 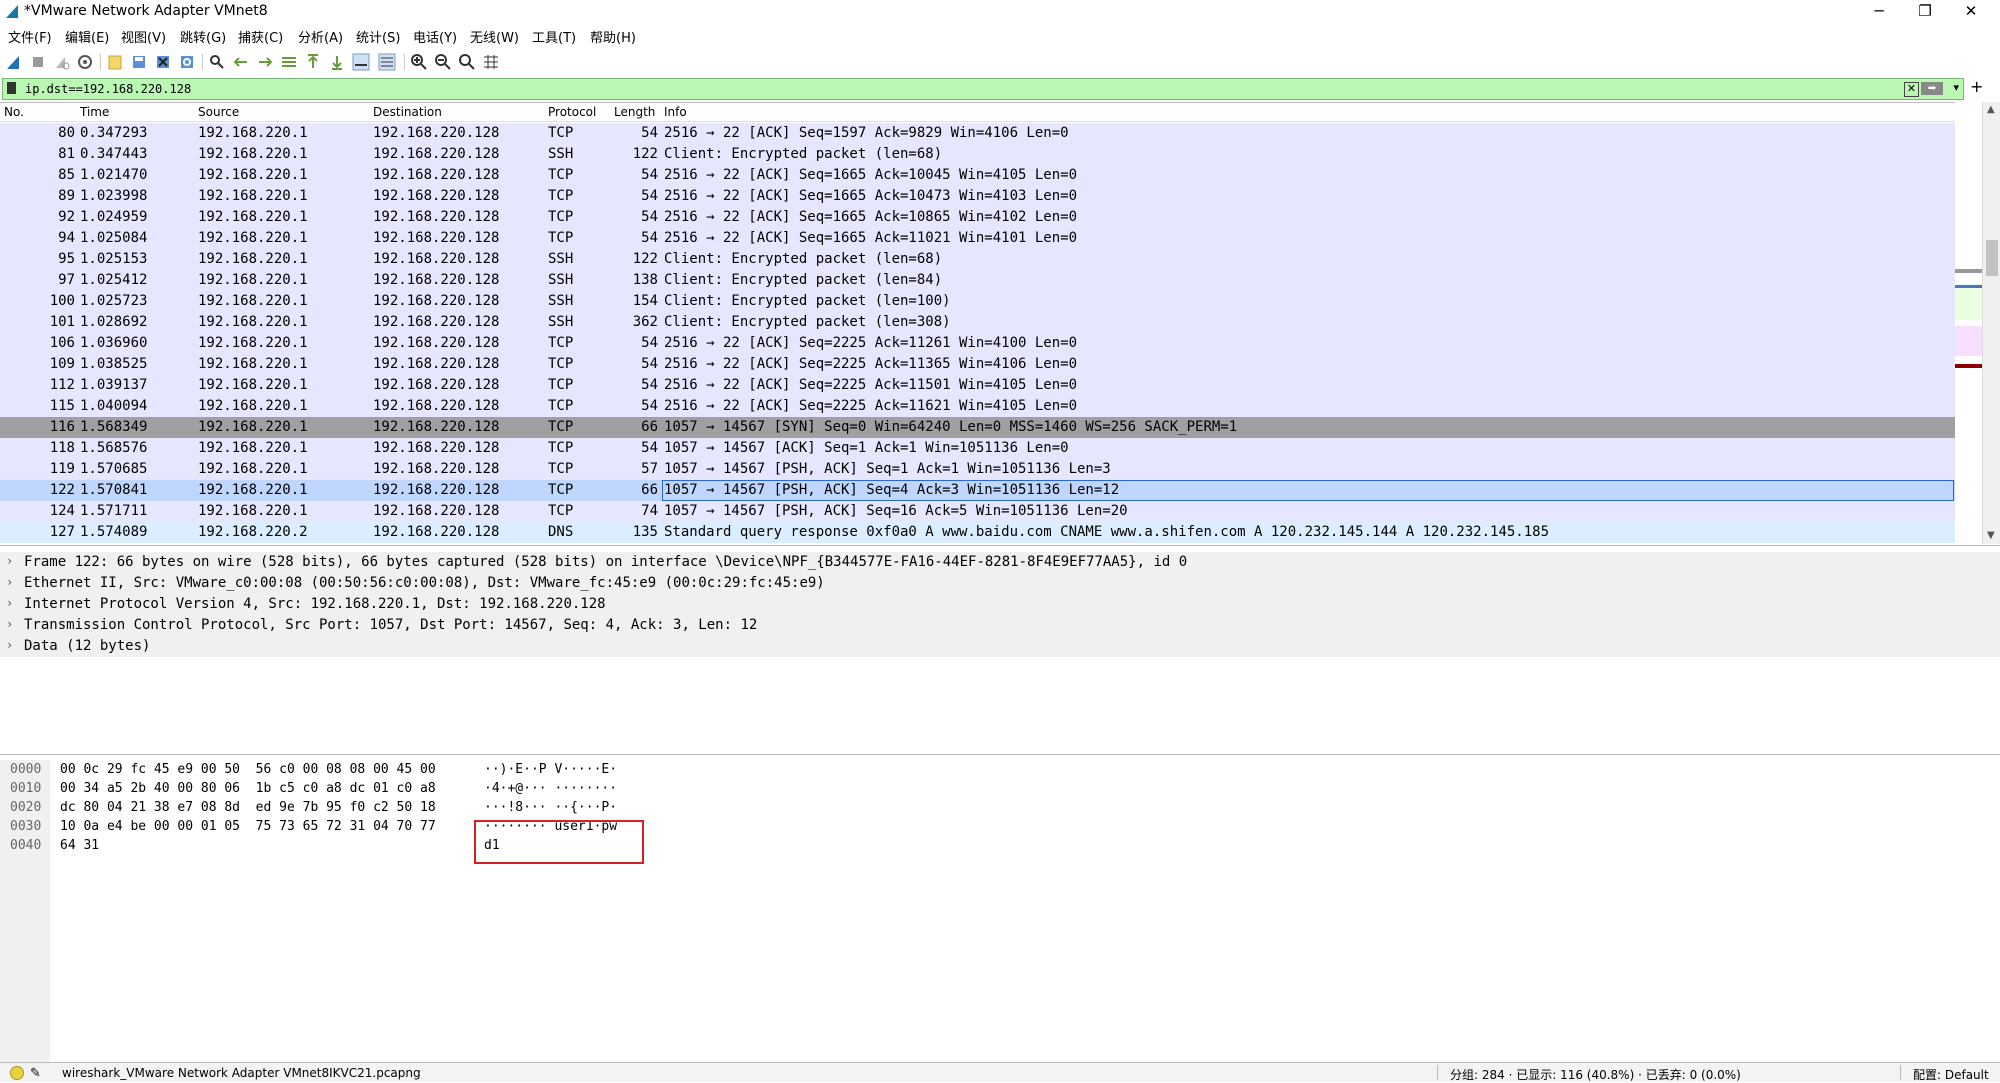 What do you see at coordinates (378, 36) in the screenshot?
I see `menu-statistics: 统计(S)` at bounding box center [378, 36].